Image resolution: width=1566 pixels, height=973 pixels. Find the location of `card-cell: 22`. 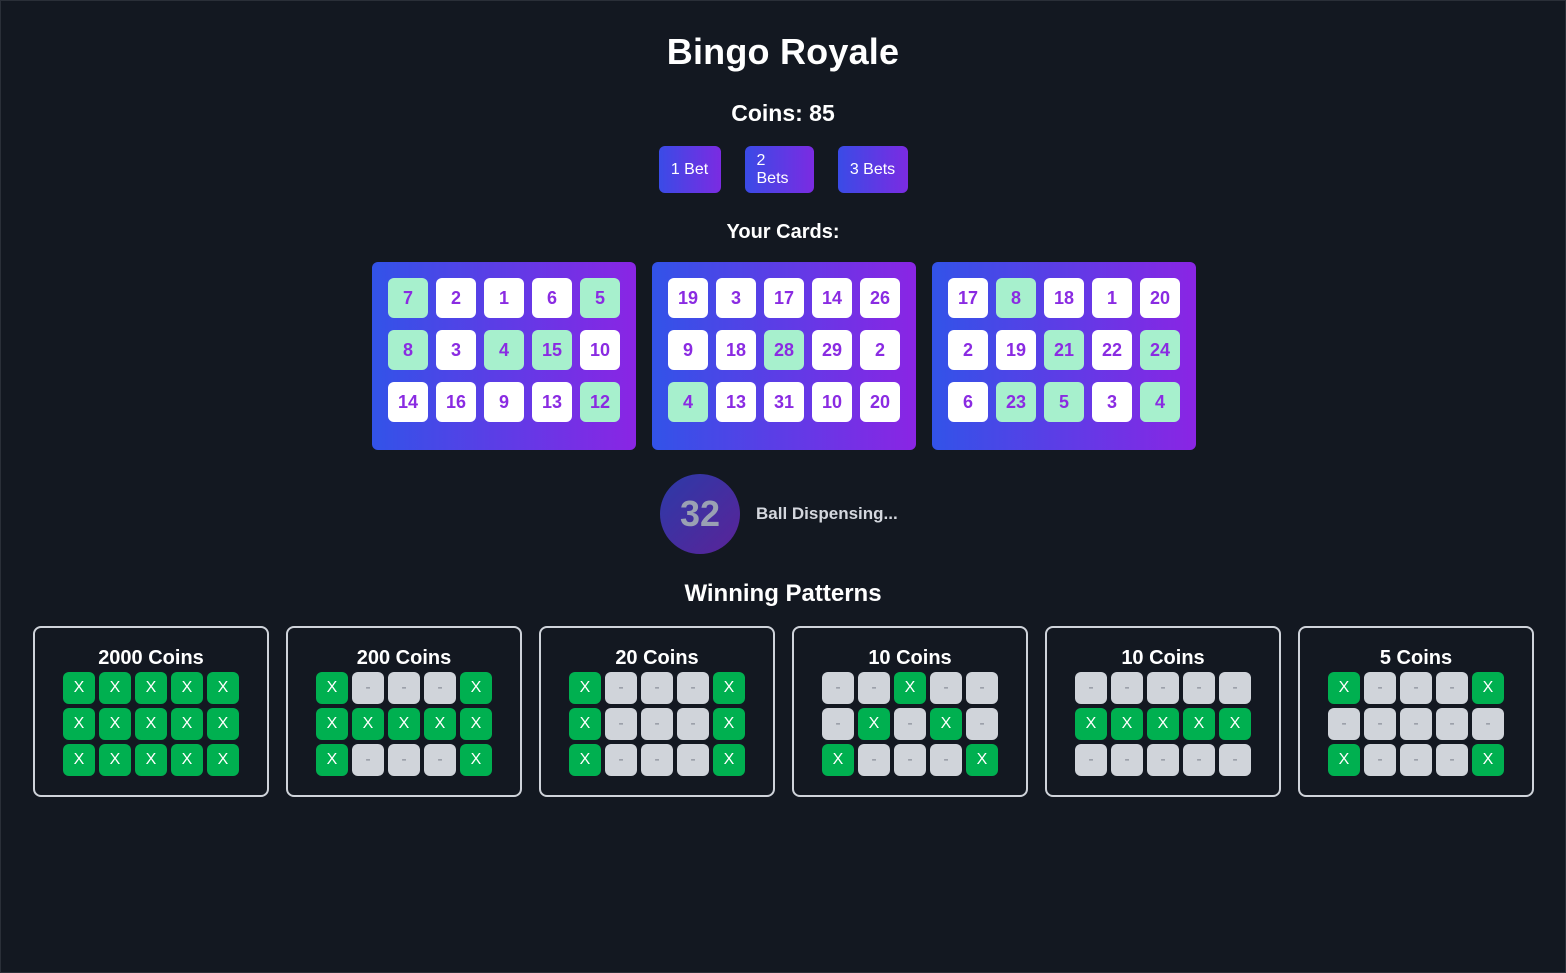

card-cell: 22 is located at coordinates (1112, 350).